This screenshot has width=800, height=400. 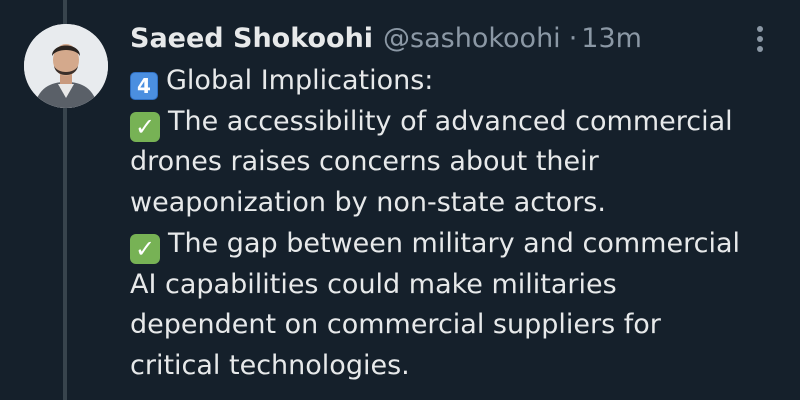 I want to click on tweet-line-text: dependent on commercial suppliers for, so click(x=395, y=325).